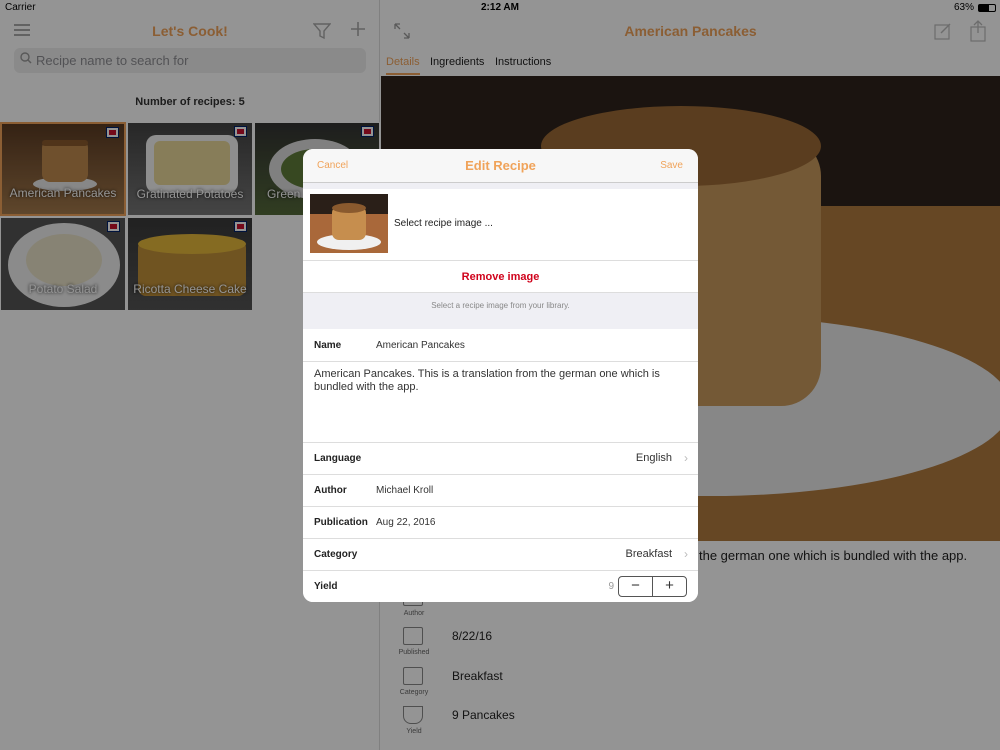 This screenshot has width=1000, height=750. I want to click on author-field: Michael Kroll, so click(404, 490).